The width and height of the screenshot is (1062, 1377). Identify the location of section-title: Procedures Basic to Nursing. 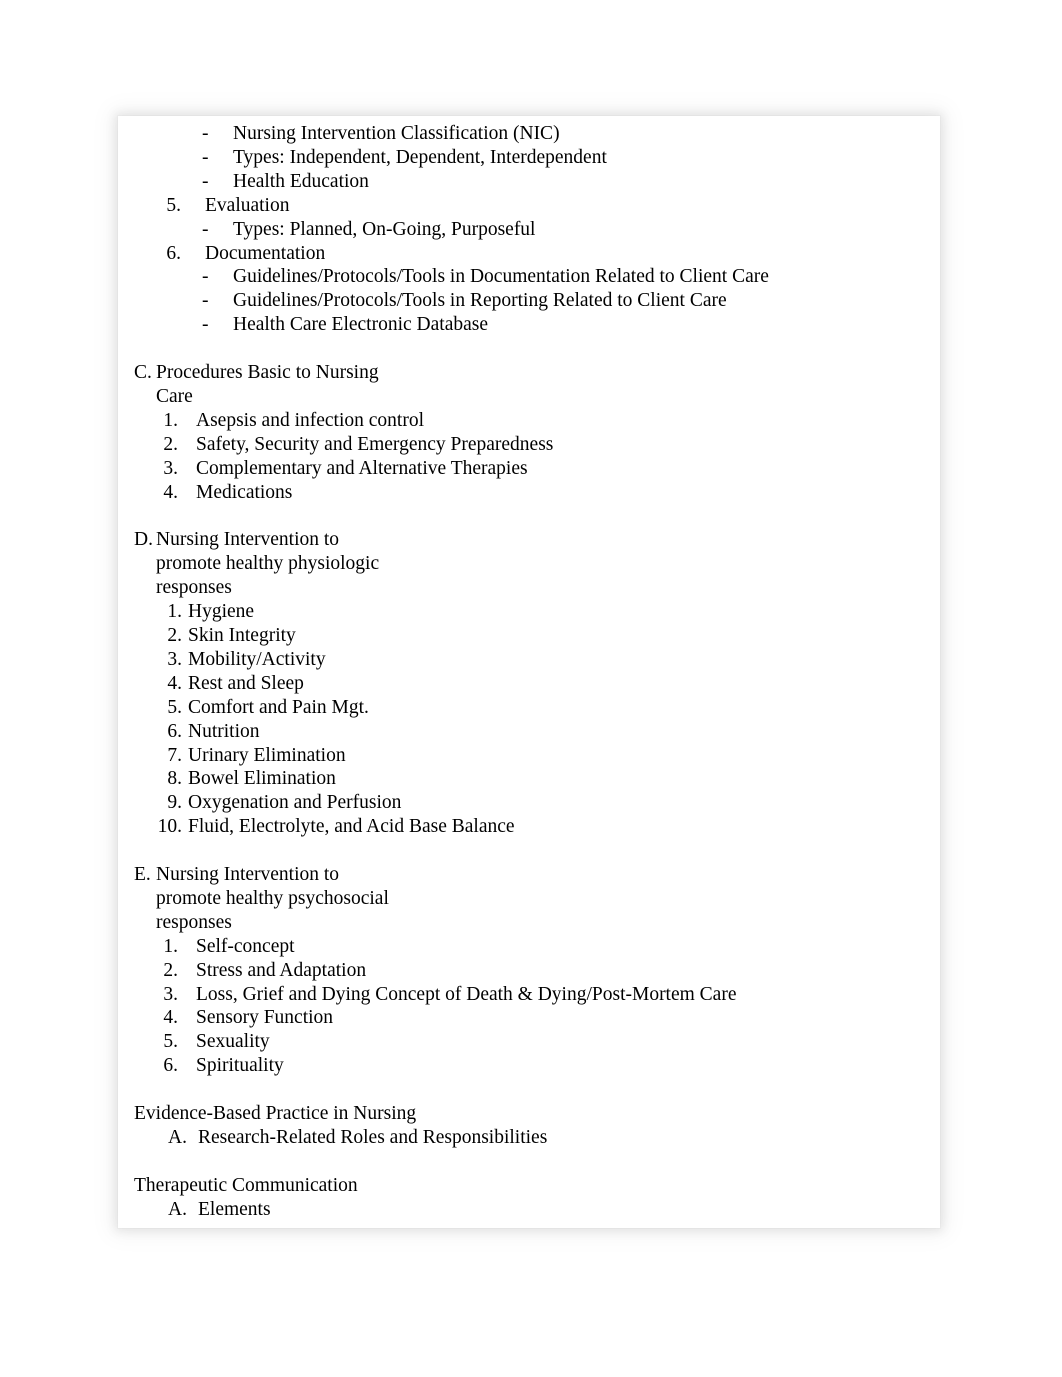
(267, 373).